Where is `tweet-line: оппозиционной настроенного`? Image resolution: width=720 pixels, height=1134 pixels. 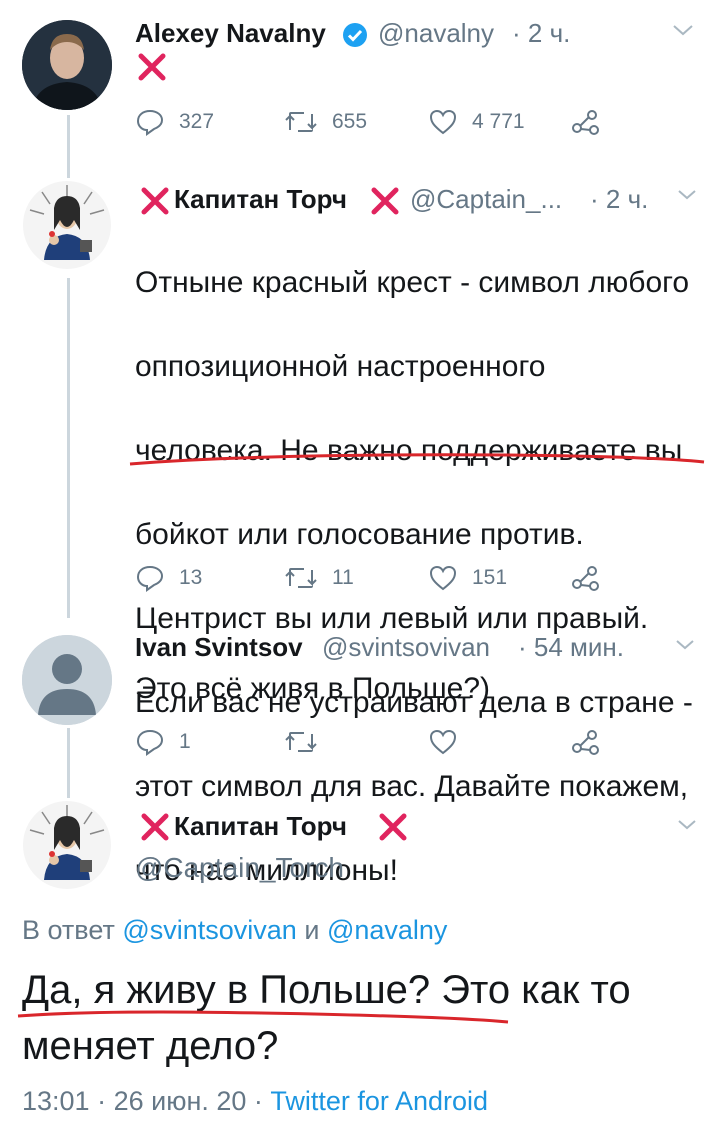 tweet-line: оппозиционной настроенного is located at coordinates (340, 366).